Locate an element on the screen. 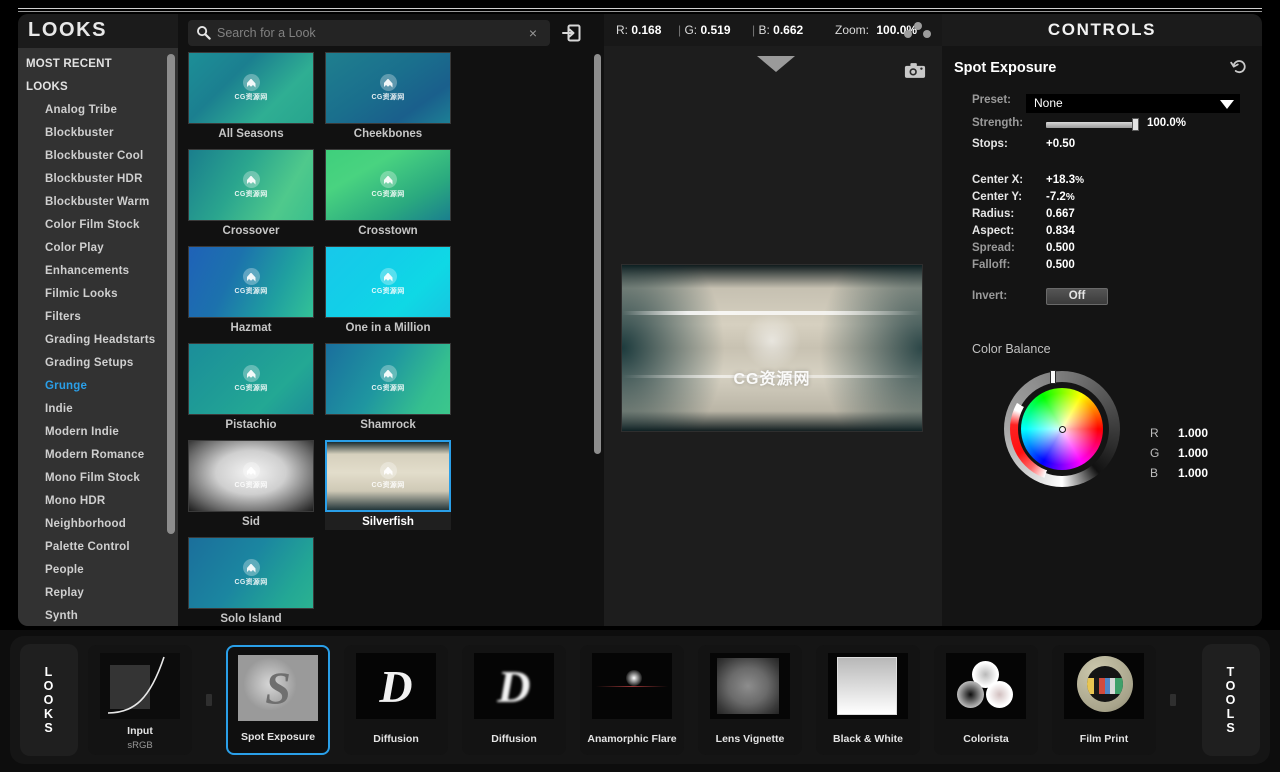 This screenshot has height=772, width=1280. sidebar-item-modern-indie: Modern Indie is located at coordinates (98, 432).